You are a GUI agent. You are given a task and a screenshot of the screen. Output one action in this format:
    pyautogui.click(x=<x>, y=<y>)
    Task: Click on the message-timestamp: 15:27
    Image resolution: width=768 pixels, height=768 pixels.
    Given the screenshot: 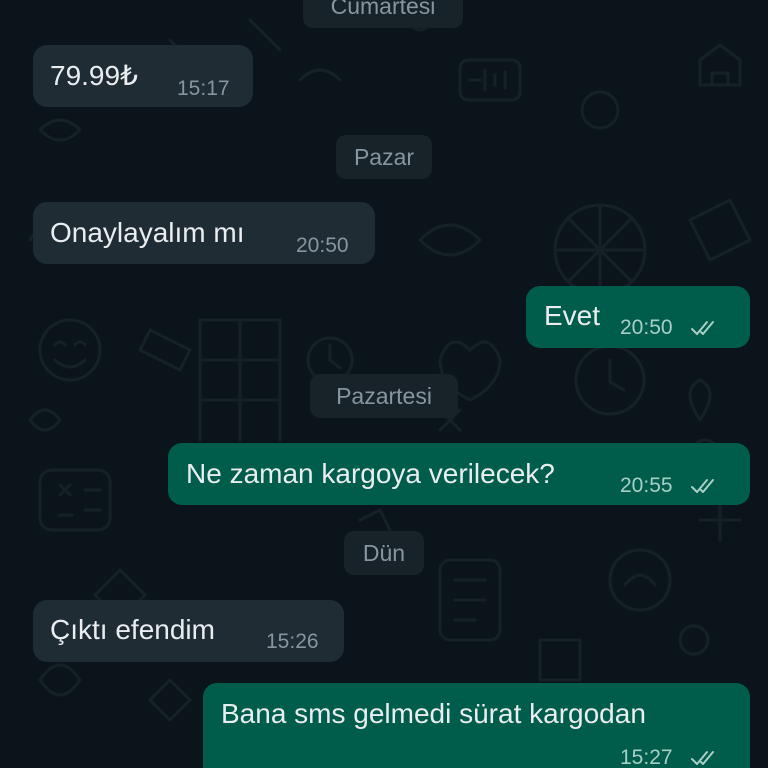 What is the action you would take?
    pyautogui.click(x=646, y=757)
    